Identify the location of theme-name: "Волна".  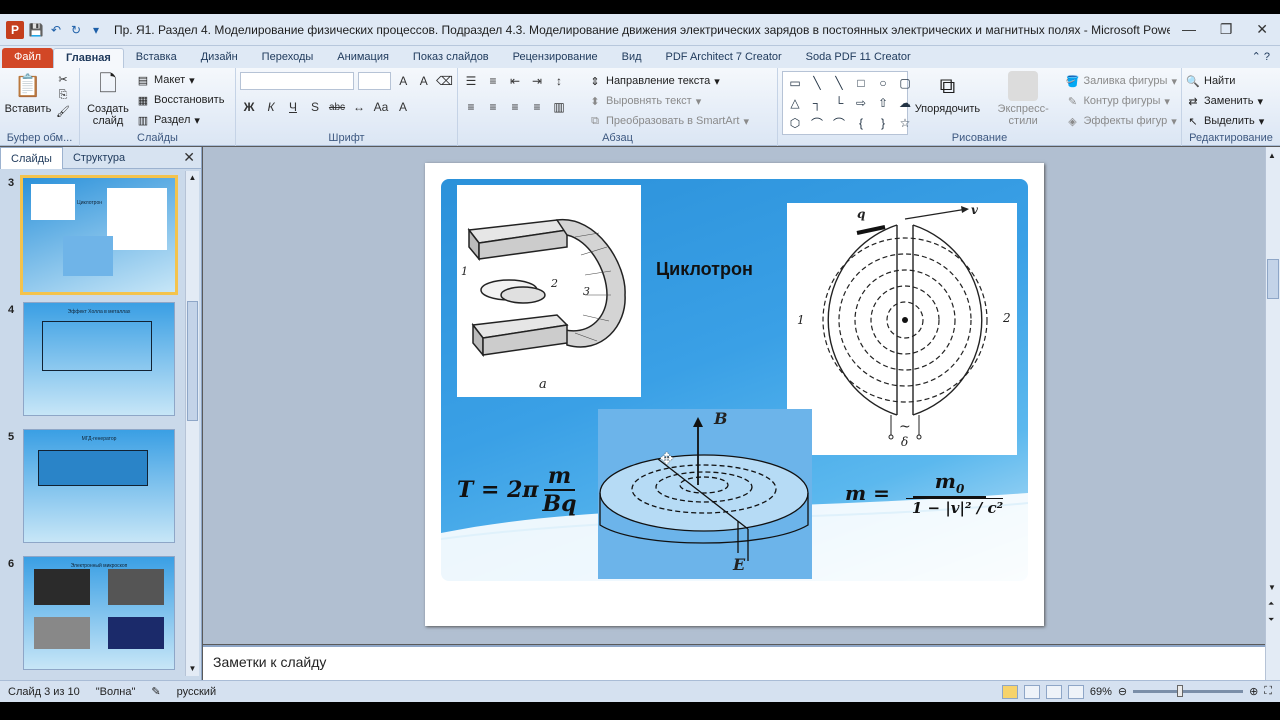
(116, 692).